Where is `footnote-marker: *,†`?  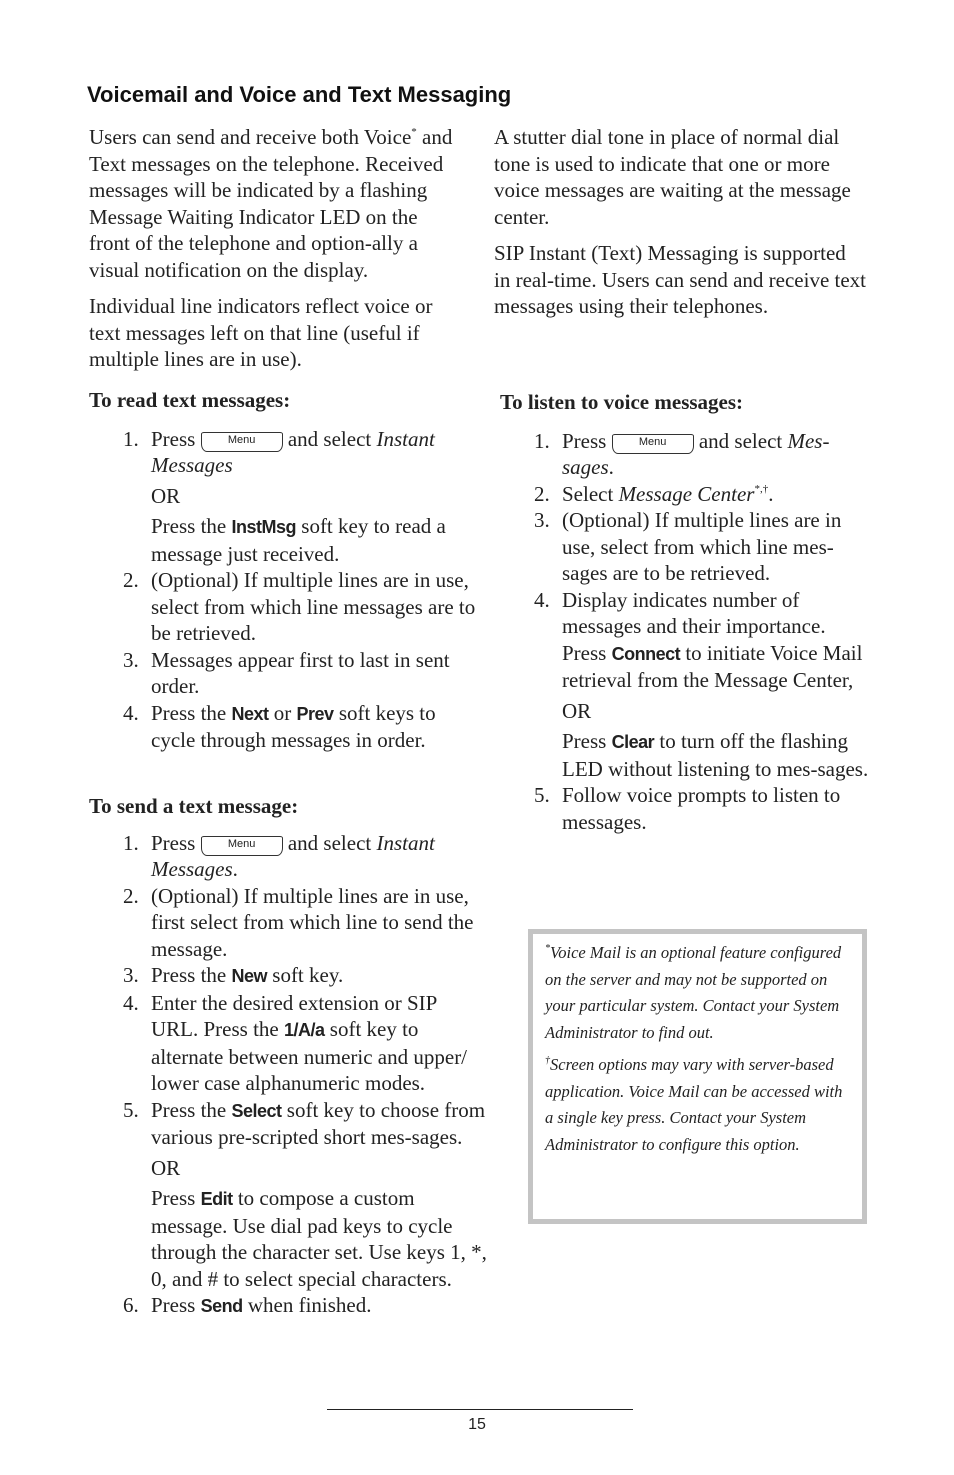 footnote-marker: *,† is located at coordinates (761, 488).